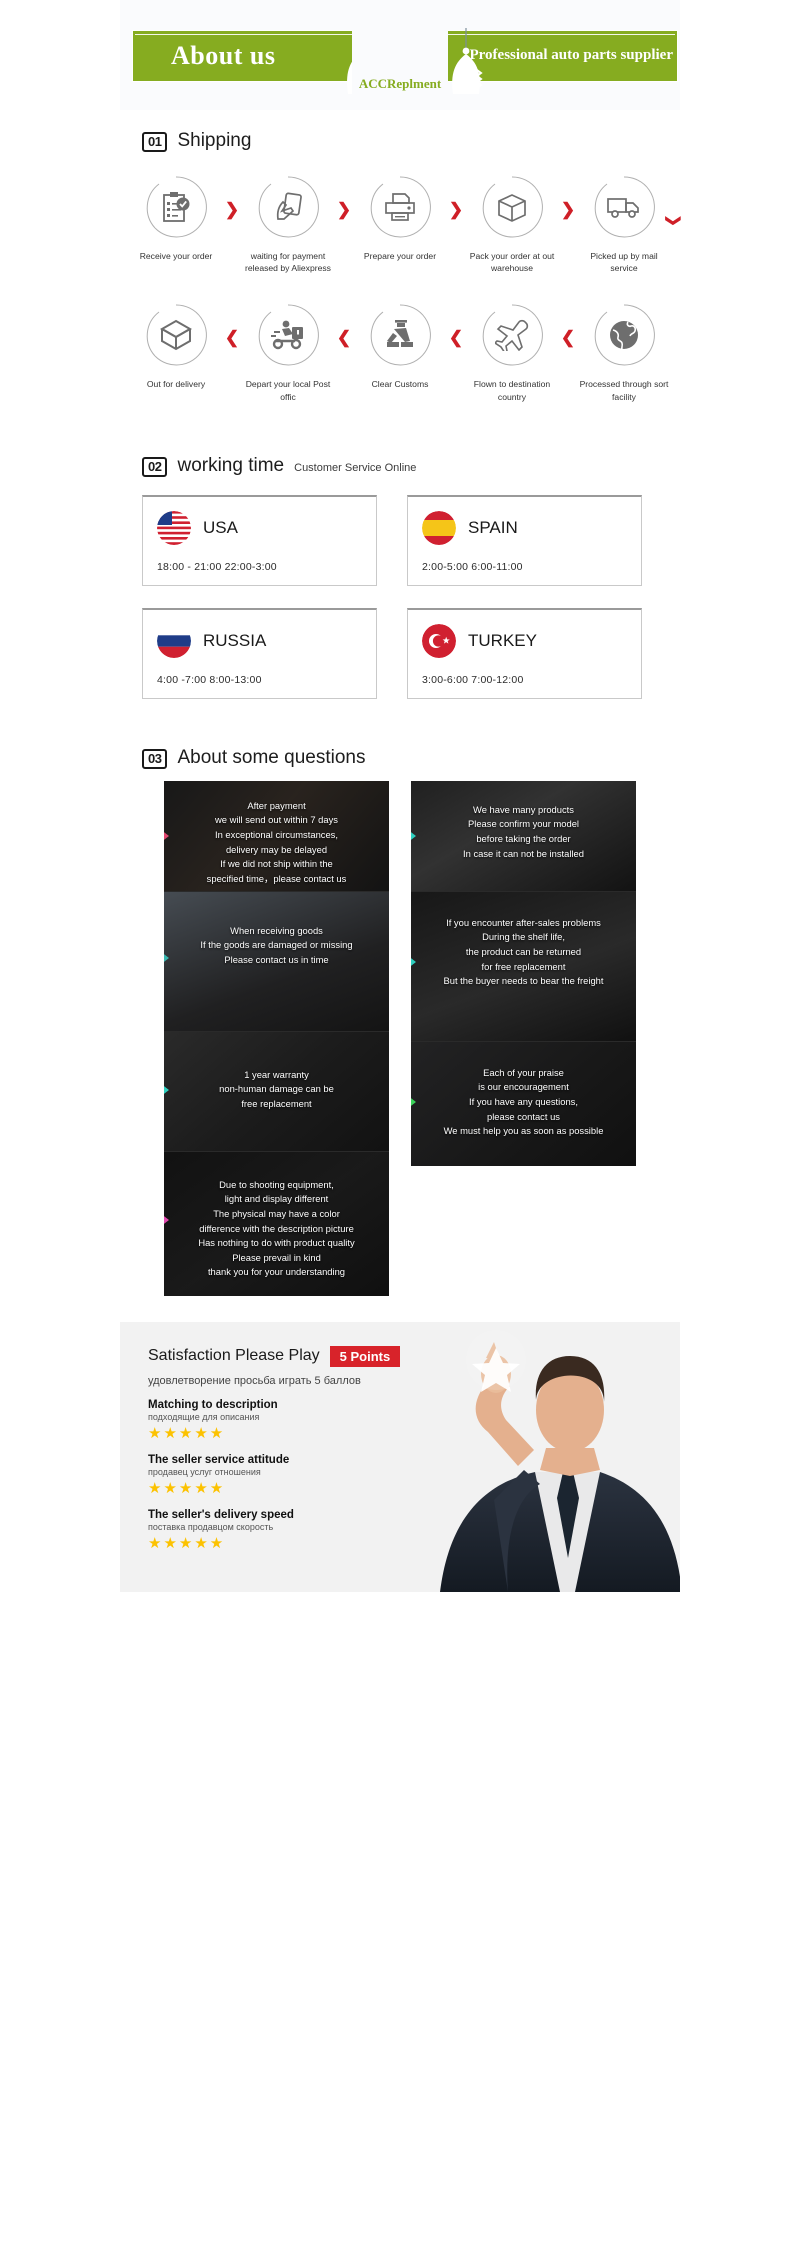  Describe the element at coordinates (288, 390) in the screenshot. I see `shipping-step-label: Depart your local Post offic` at that location.